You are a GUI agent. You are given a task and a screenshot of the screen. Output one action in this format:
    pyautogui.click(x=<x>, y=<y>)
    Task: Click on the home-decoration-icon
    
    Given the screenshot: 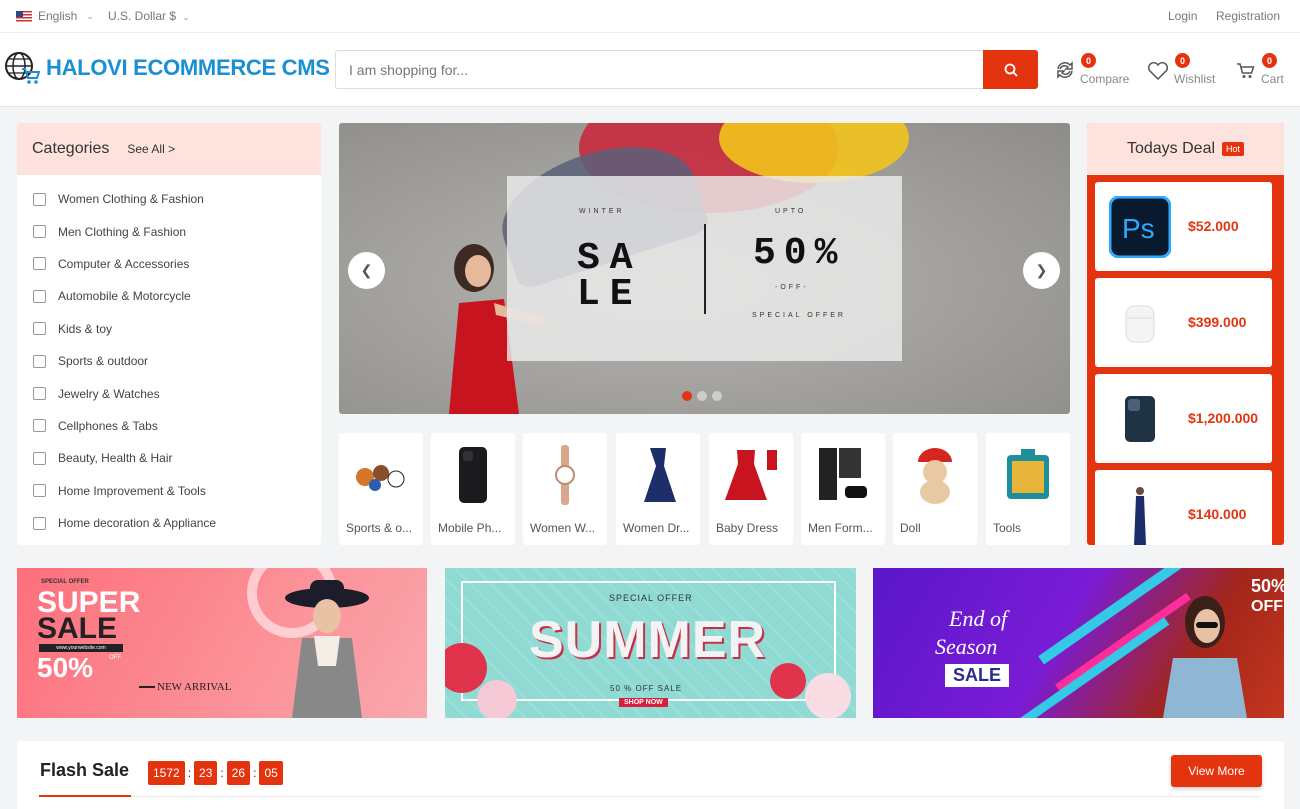 What is the action you would take?
    pyautogui.click(x=39, y=523)
    